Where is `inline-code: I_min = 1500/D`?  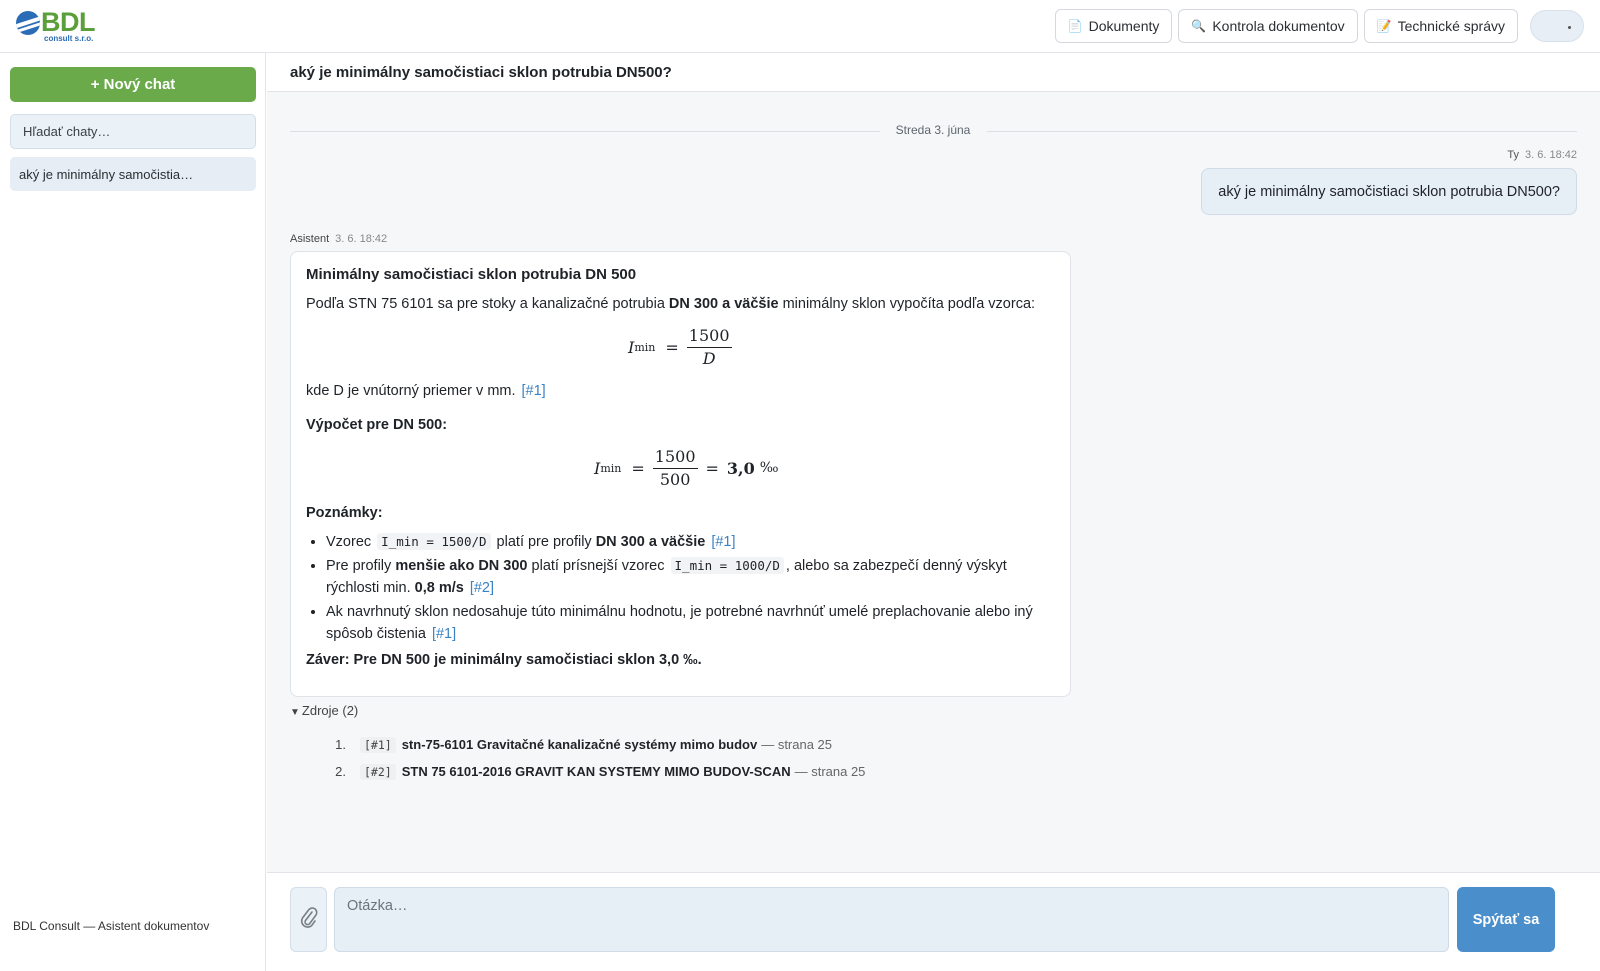 inline-code: I_min = 1500/D is located at coordinates (434, 541).